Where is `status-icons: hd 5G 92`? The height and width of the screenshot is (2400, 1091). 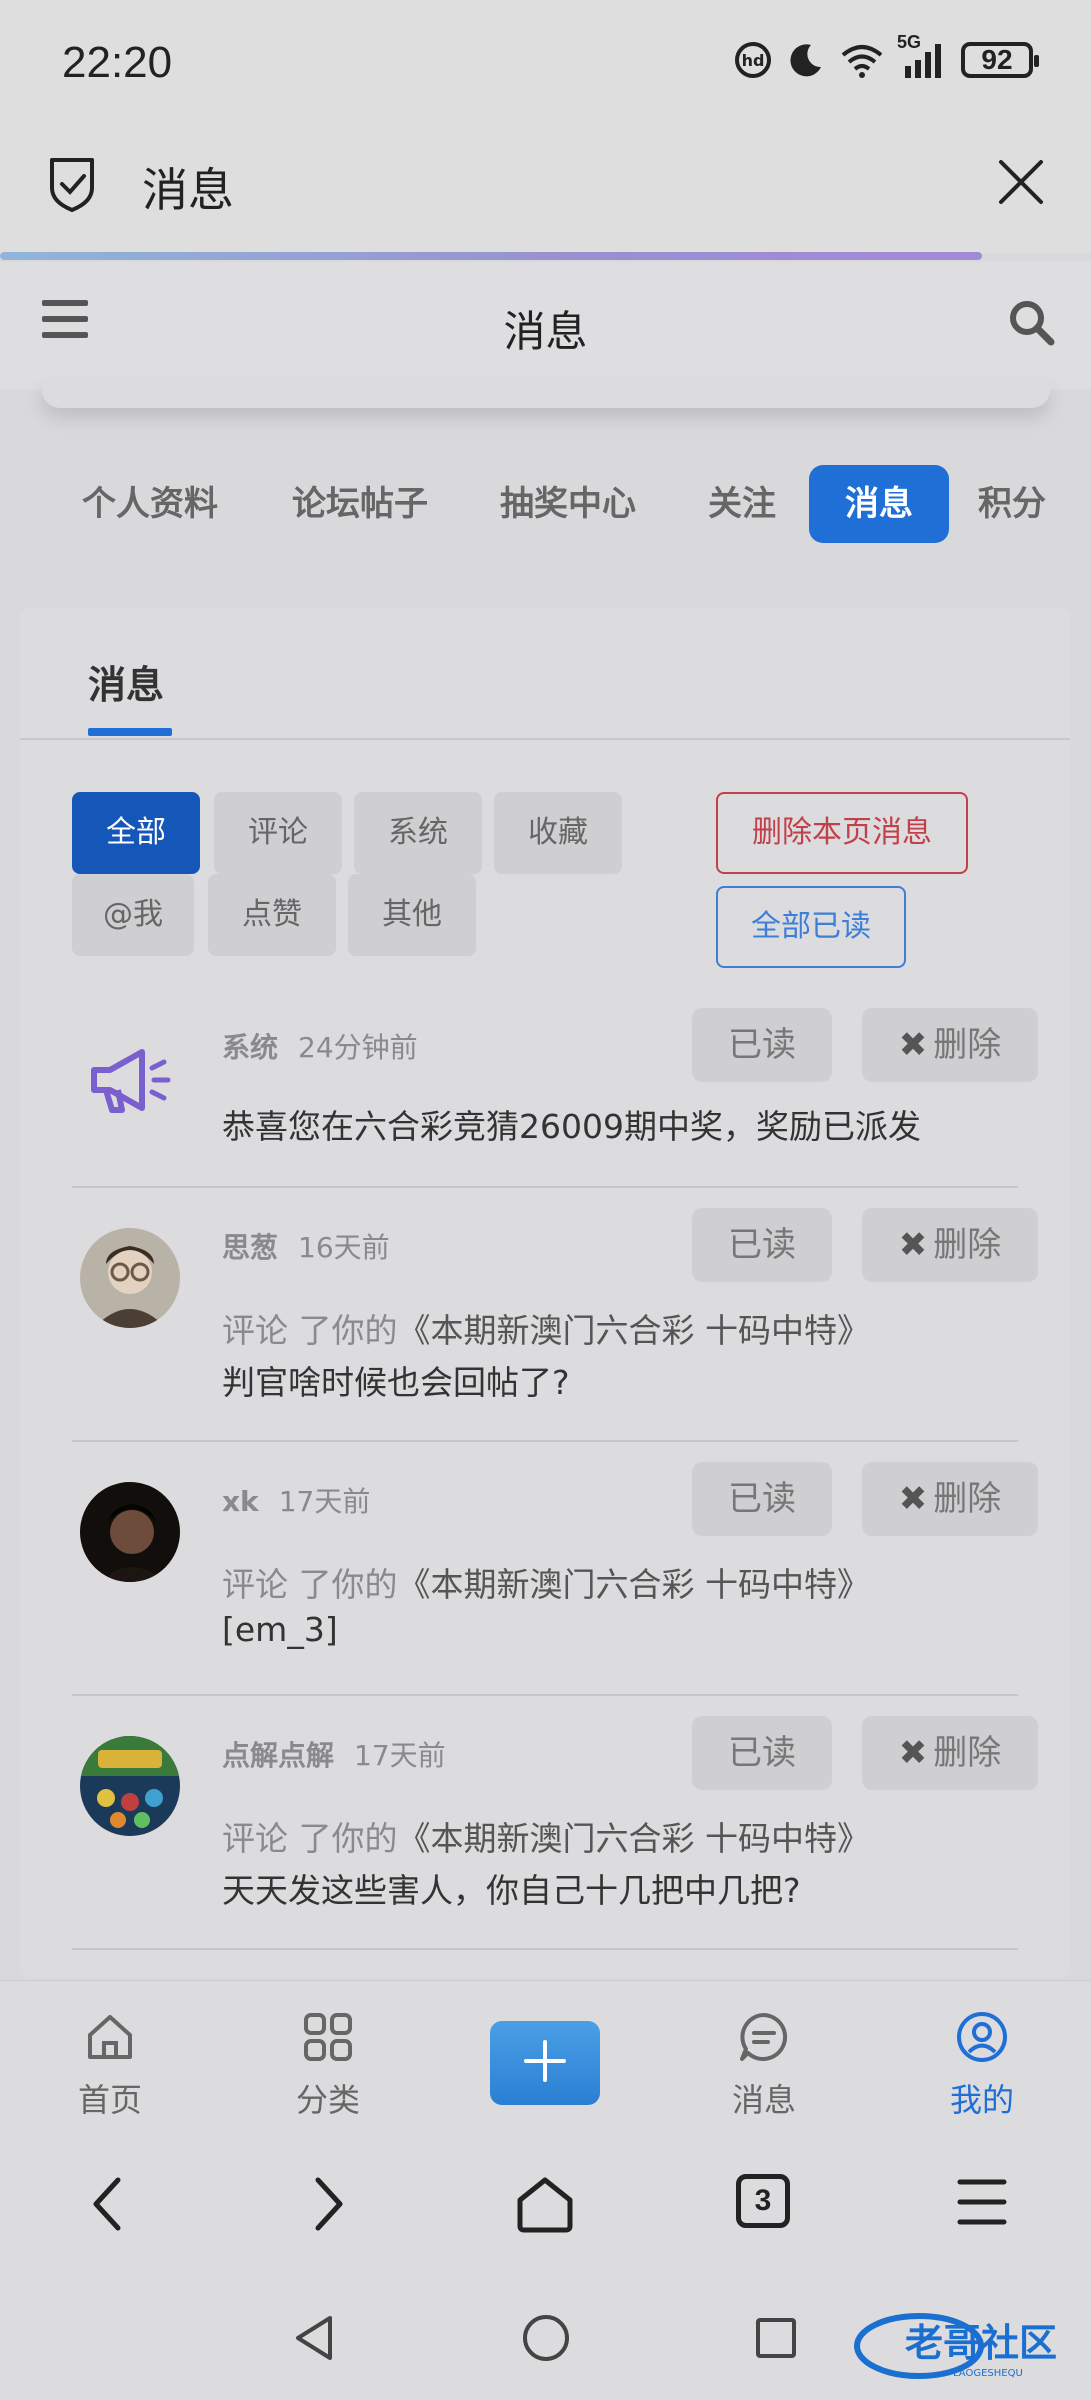 status-icons: hd 5G 92 is located at coordinates (886, 56).